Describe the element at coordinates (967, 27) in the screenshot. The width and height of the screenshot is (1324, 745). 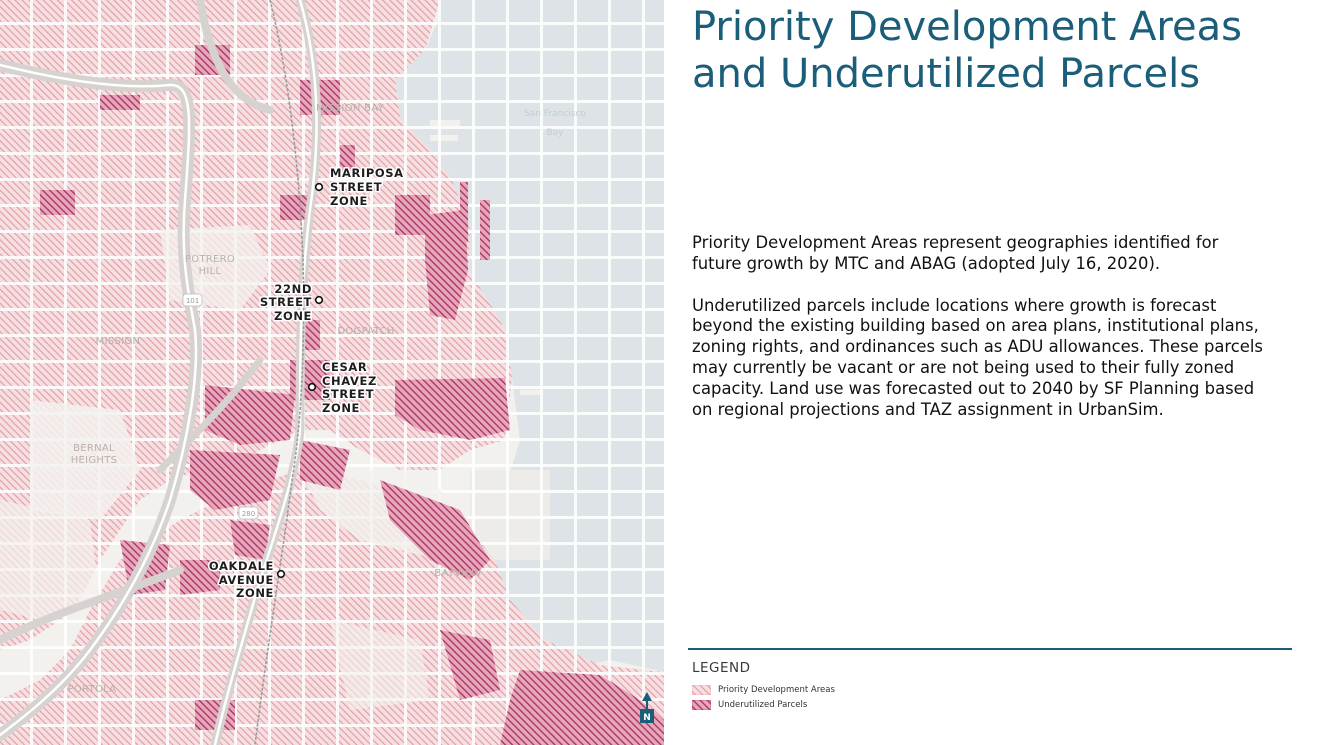
I see `title-line-1: Priority Development Areas` at that location.